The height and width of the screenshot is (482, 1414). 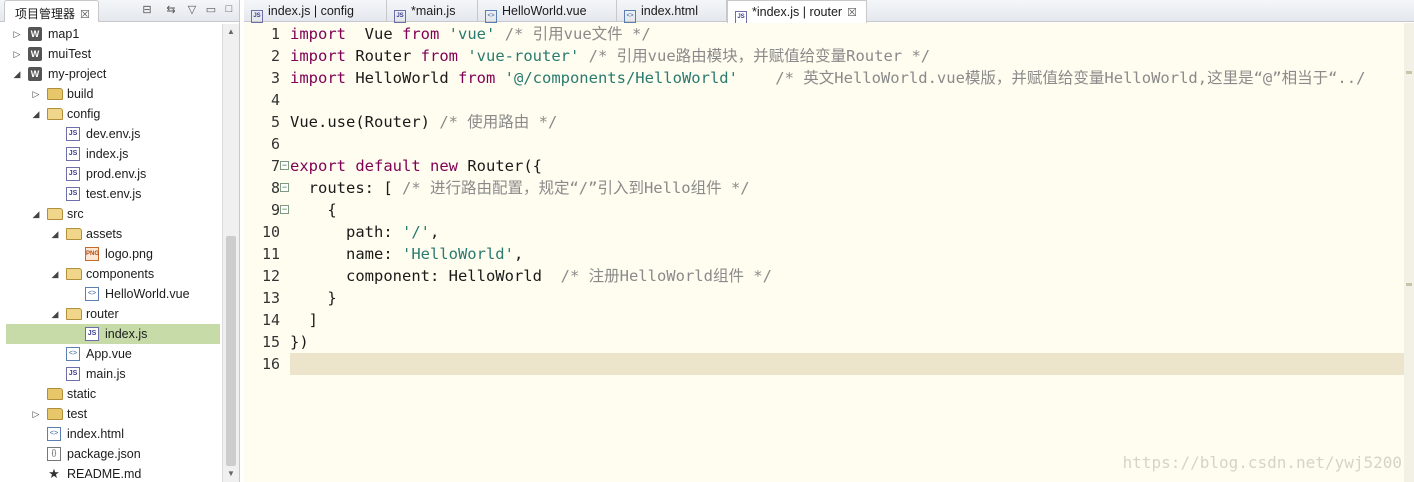 What do you see at coordinates (192, 9) in the screenshot?
I see `view-menu-icon: ▽` at bounding box center [192, 9].